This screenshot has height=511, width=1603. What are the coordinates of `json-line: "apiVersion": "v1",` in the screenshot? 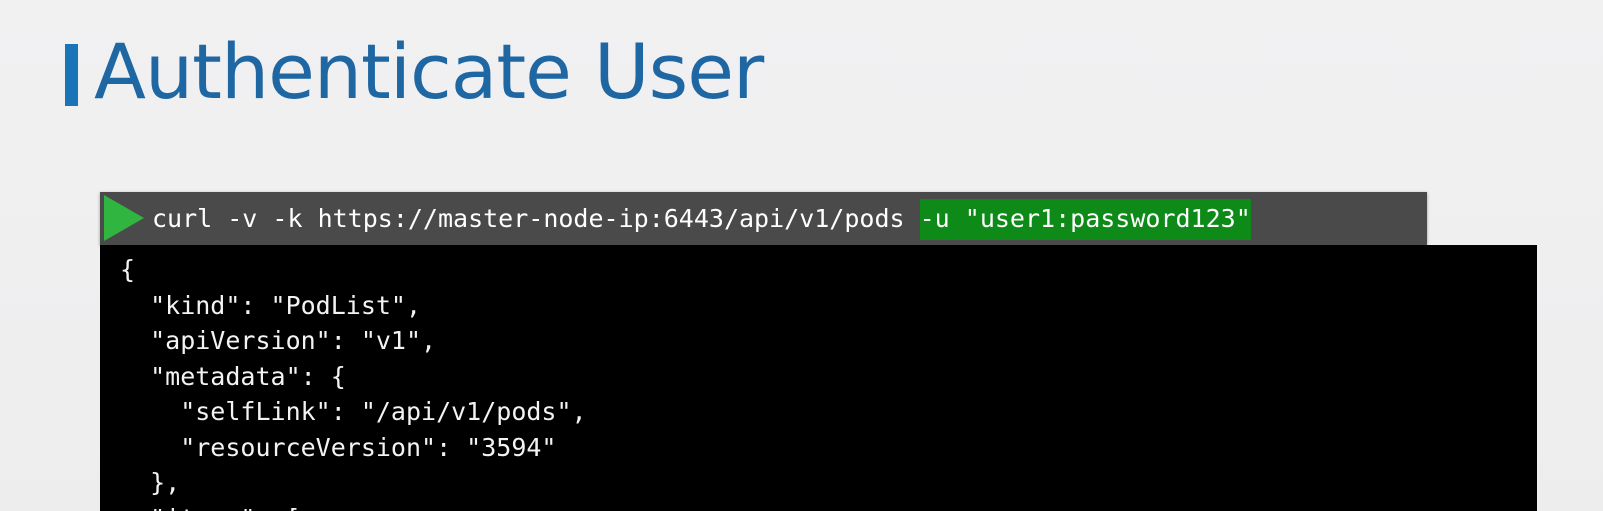 It's located at (278, 340).